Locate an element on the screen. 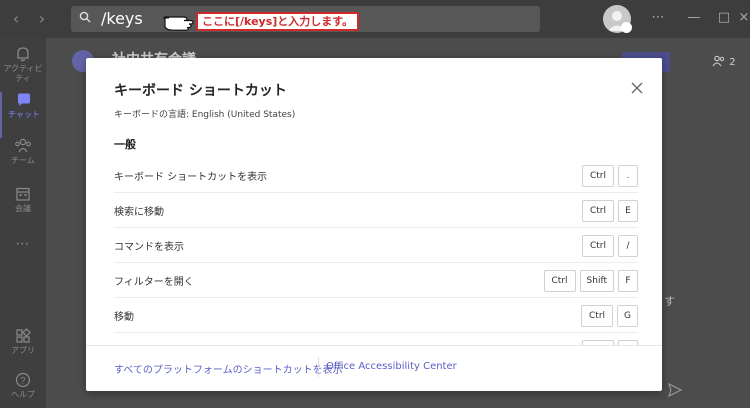  shortcut-row: 検索に移動 Ctrl E is located at coordinates (376, 210).